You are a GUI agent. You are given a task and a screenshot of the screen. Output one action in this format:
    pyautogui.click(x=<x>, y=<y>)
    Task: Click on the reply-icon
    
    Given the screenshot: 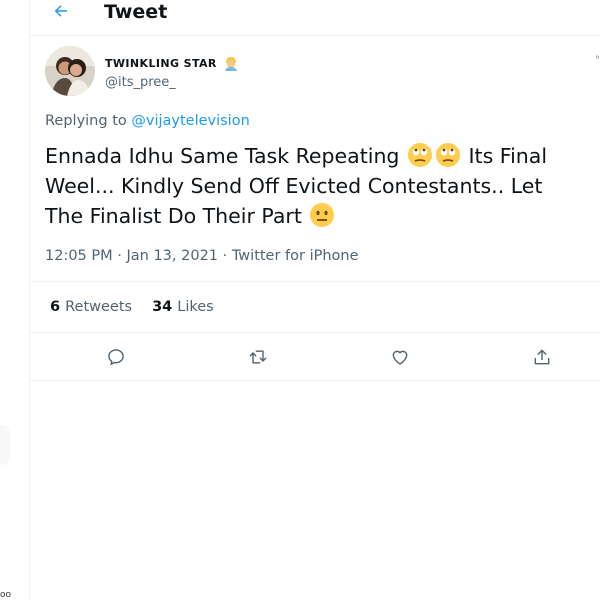 What is the action you would take?
    pyautogui.click(x=116, y=357)
    